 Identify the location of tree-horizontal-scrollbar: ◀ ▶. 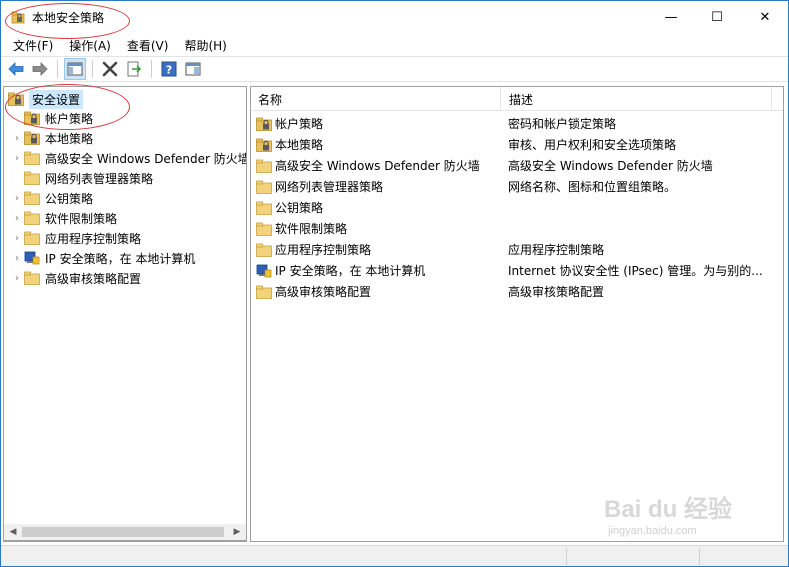
(125, 532).